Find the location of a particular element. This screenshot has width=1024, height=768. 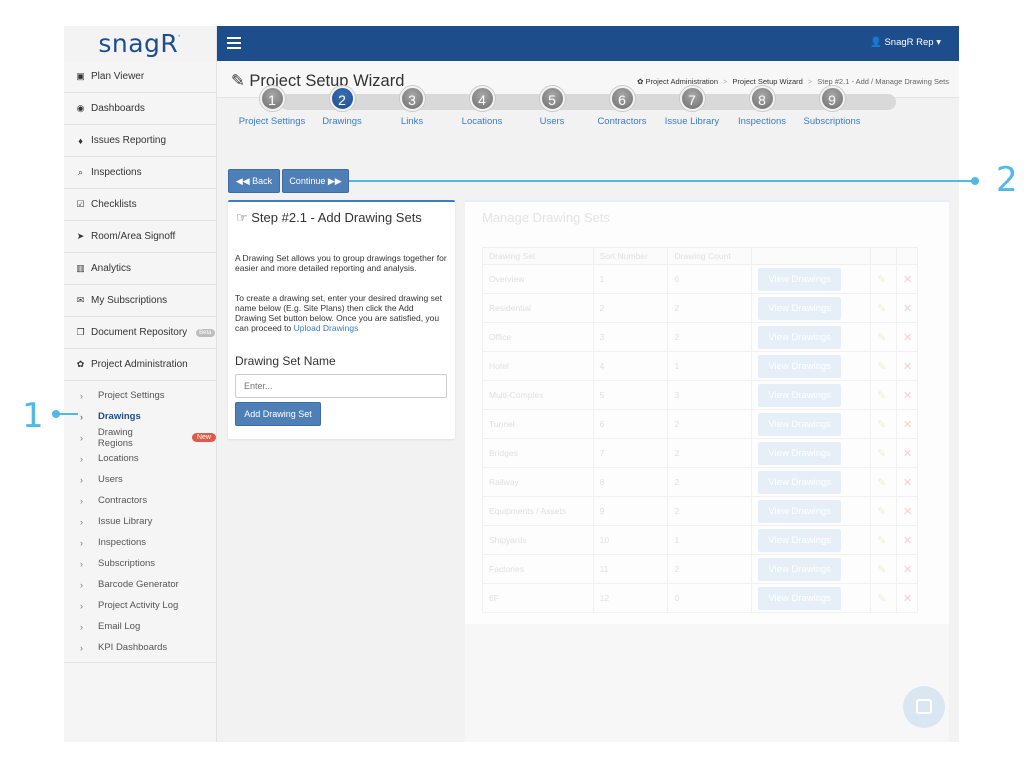

submenu-item-drawings: › Drawings is located at coordinates (140, 416).